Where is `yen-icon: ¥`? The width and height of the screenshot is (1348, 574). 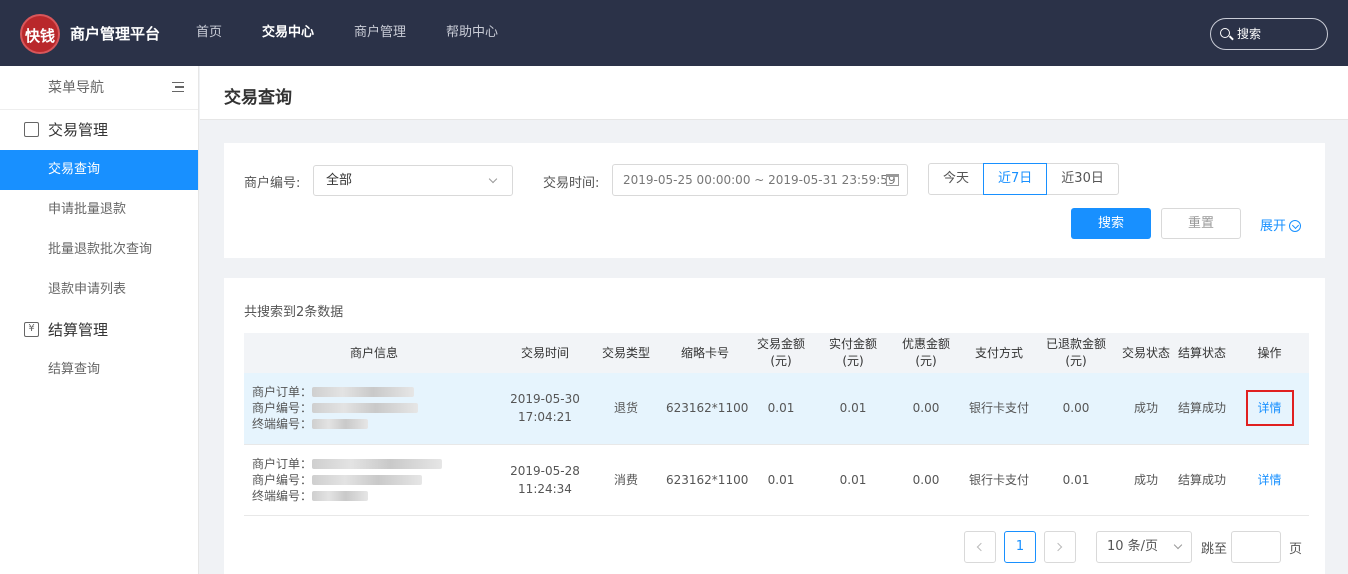 yen-icon: ¥ is located at coordinates (31, 329).